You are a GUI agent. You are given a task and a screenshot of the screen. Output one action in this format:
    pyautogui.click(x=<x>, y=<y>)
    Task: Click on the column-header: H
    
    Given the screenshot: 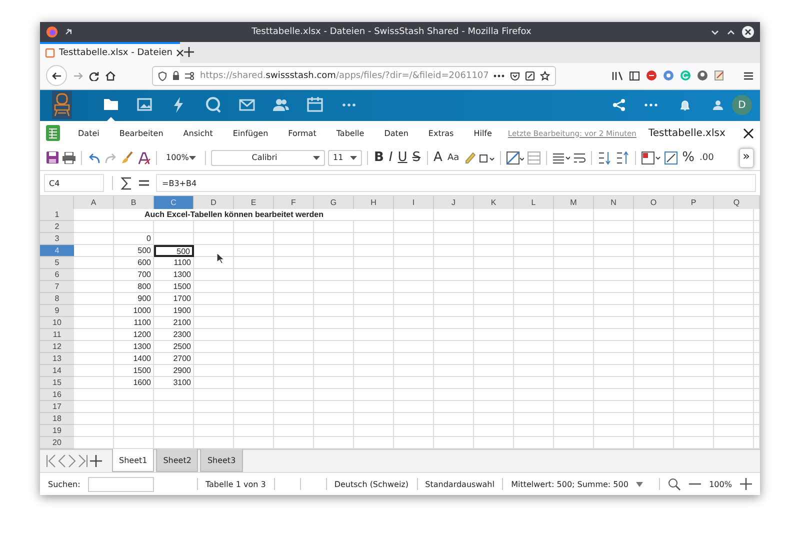 What is the action you would take?
    pyautogui.click(x=374, y=203)
    